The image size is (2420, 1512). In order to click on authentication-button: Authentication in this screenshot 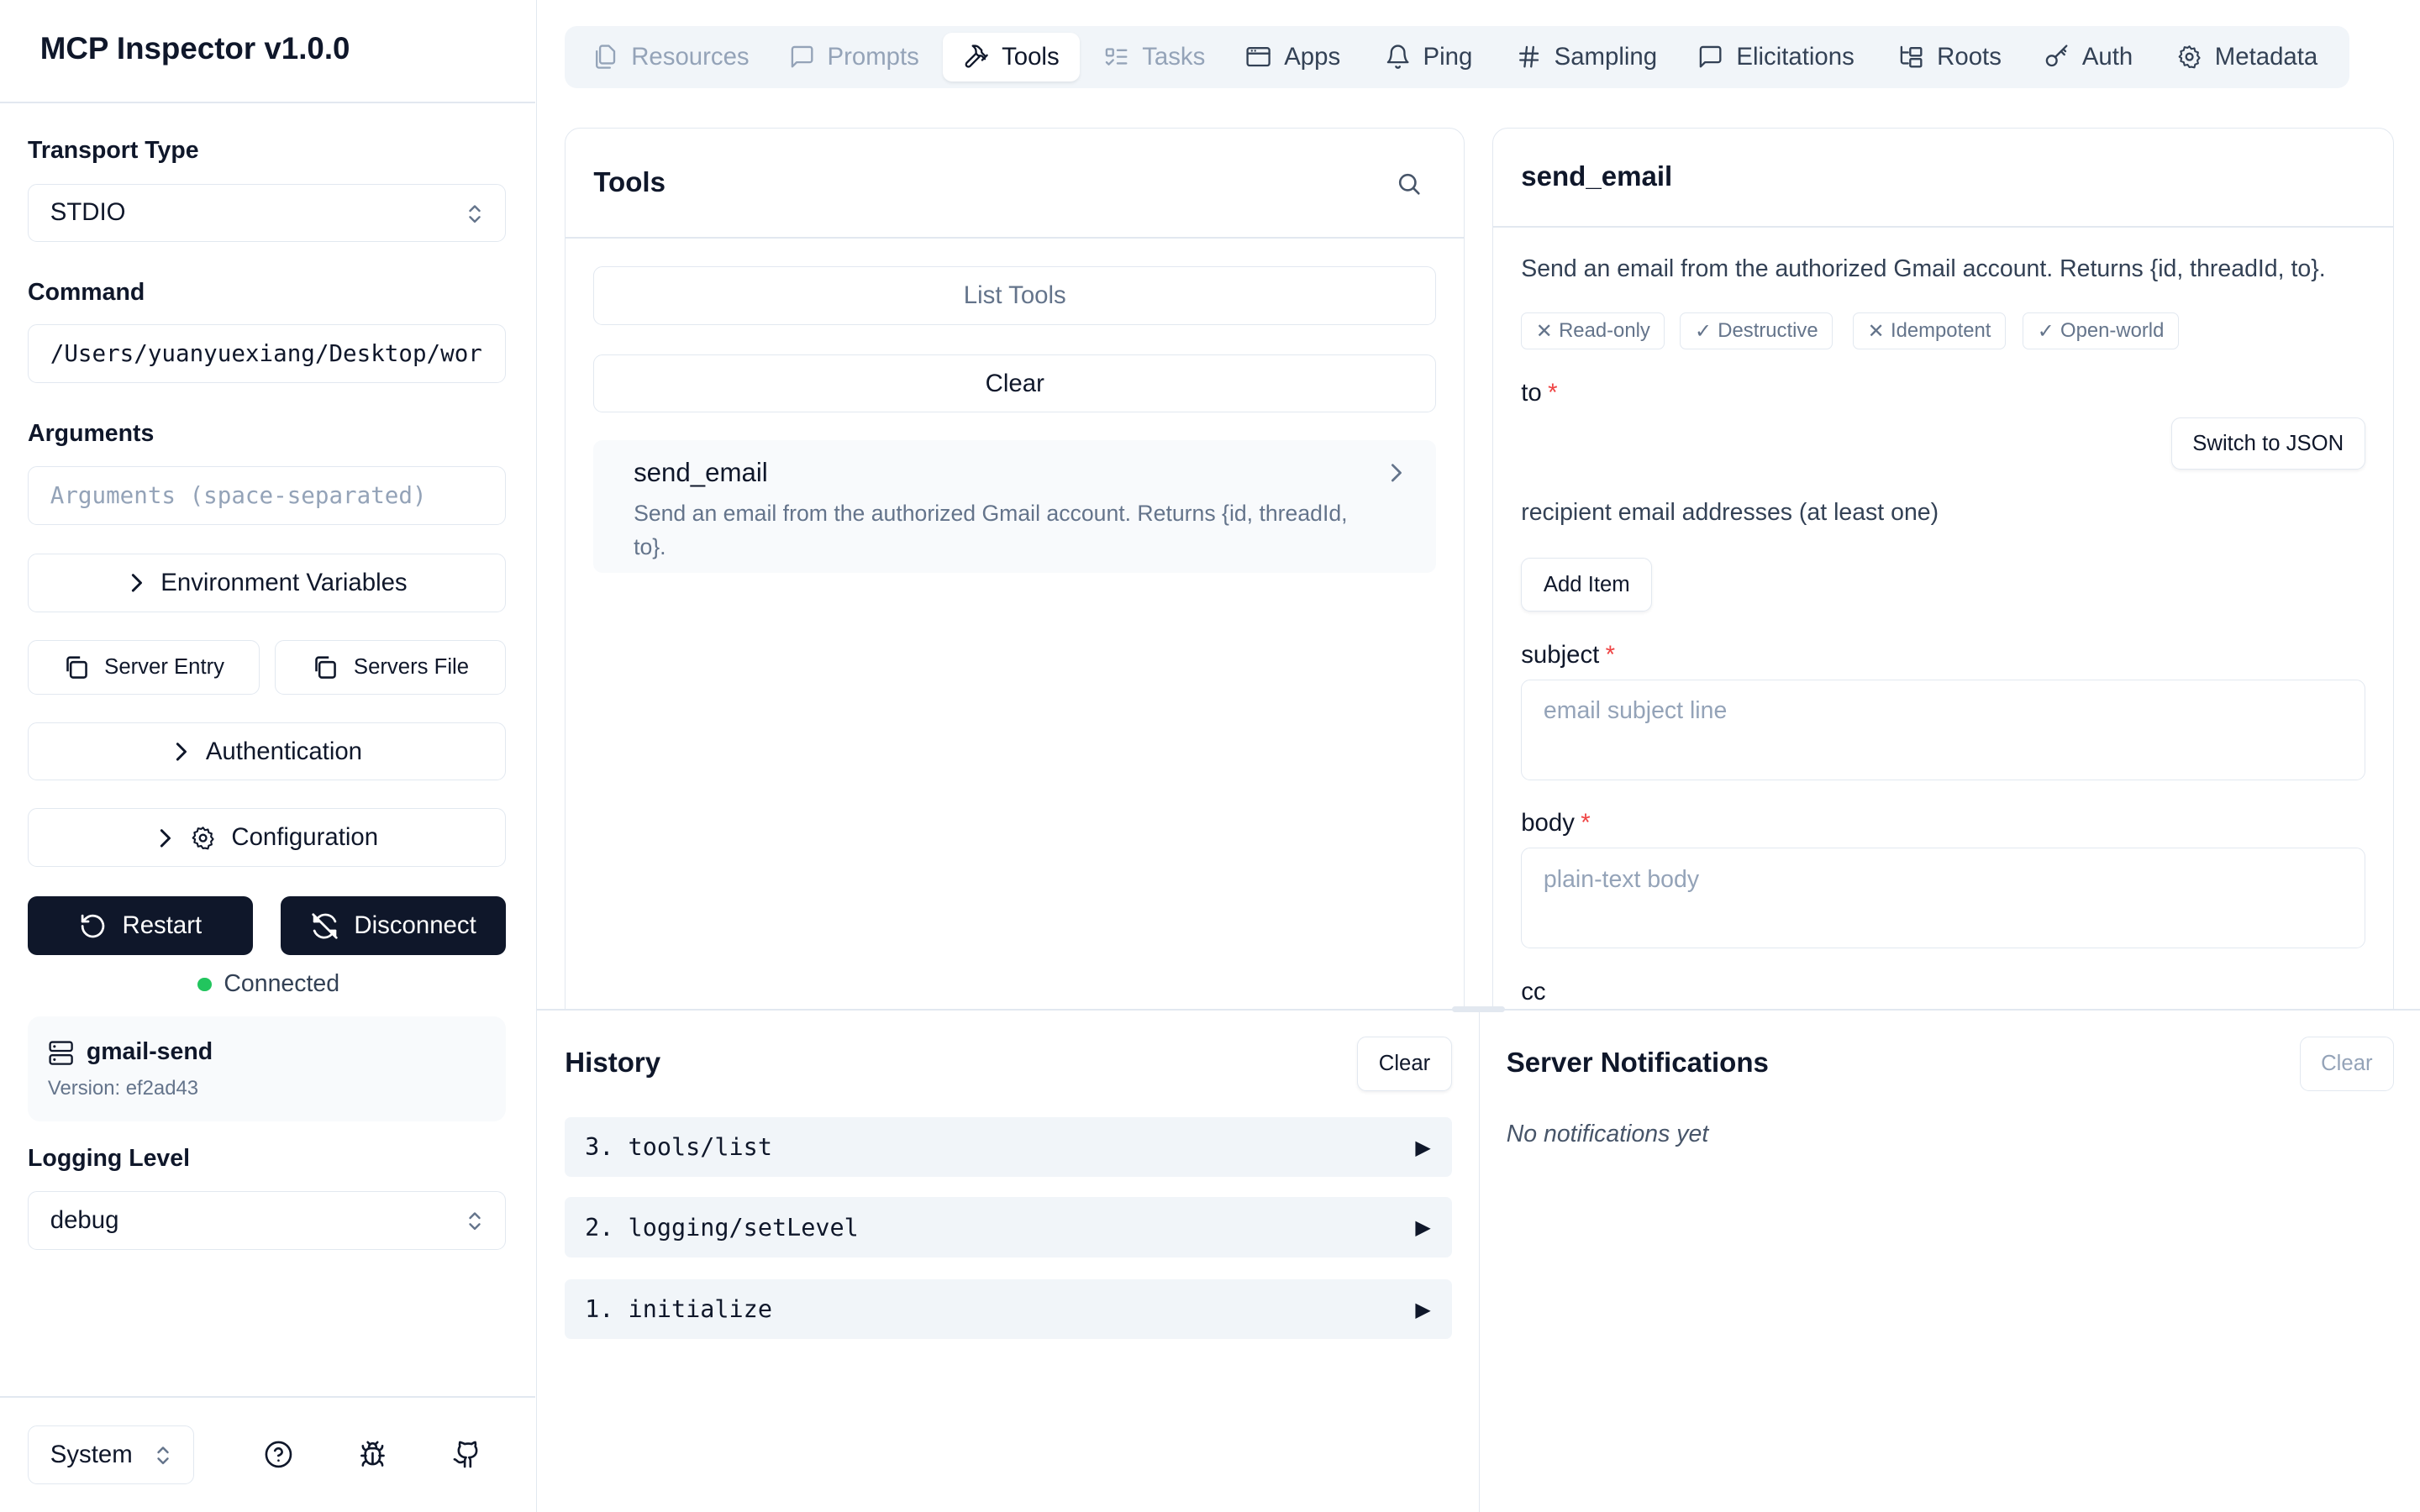, I will do `click(268, 751)`.